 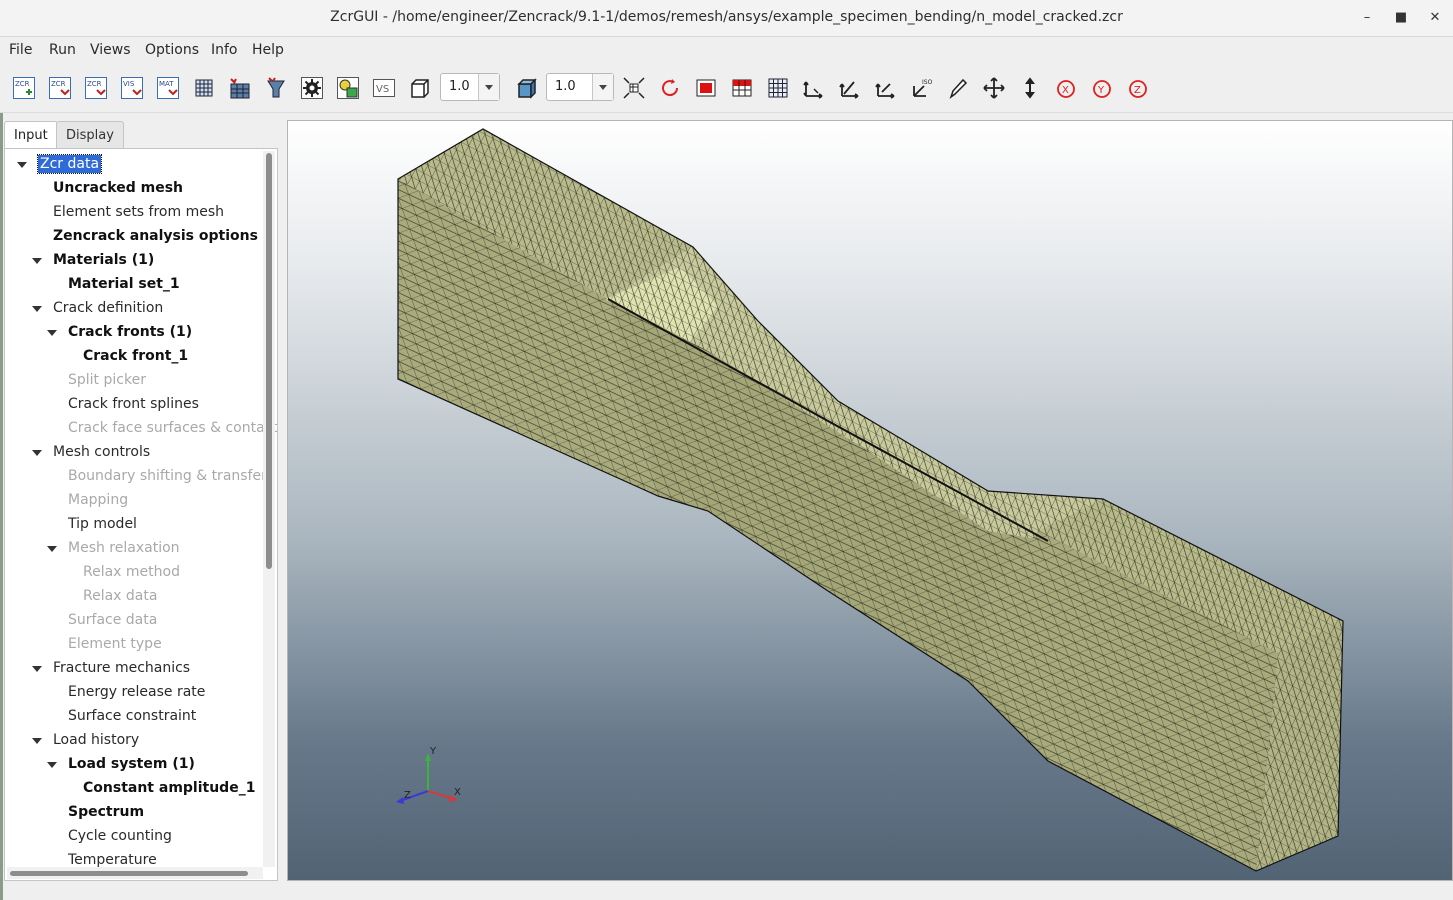 I want to click on tree-item-label: Constant amplitude_1, so click(x=169, y=788).